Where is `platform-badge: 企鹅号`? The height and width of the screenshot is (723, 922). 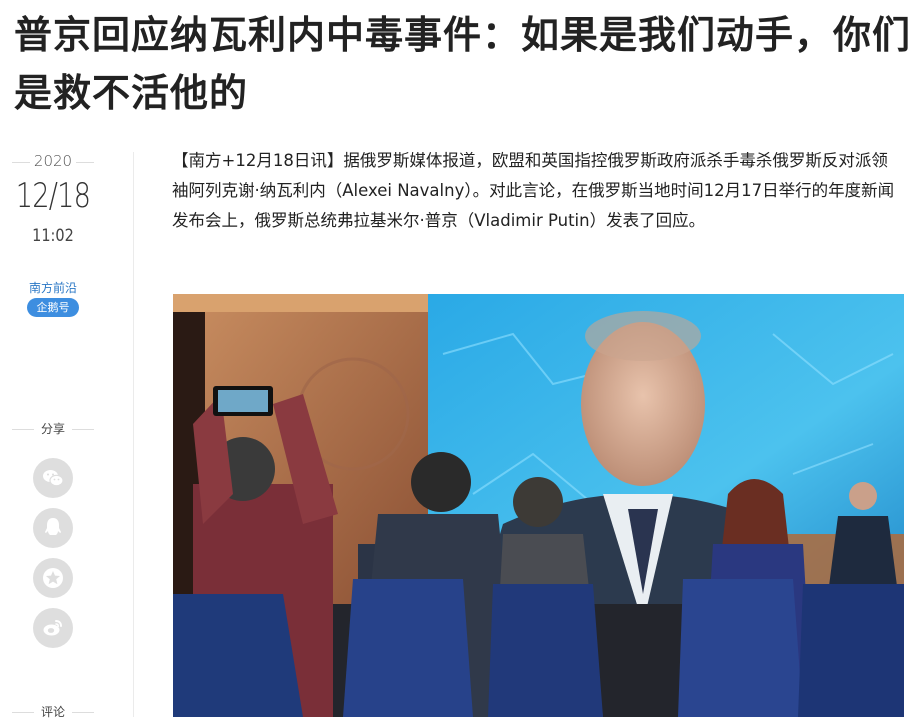
platform-badge: 企鹅号 is located at coordinates (53, 307).